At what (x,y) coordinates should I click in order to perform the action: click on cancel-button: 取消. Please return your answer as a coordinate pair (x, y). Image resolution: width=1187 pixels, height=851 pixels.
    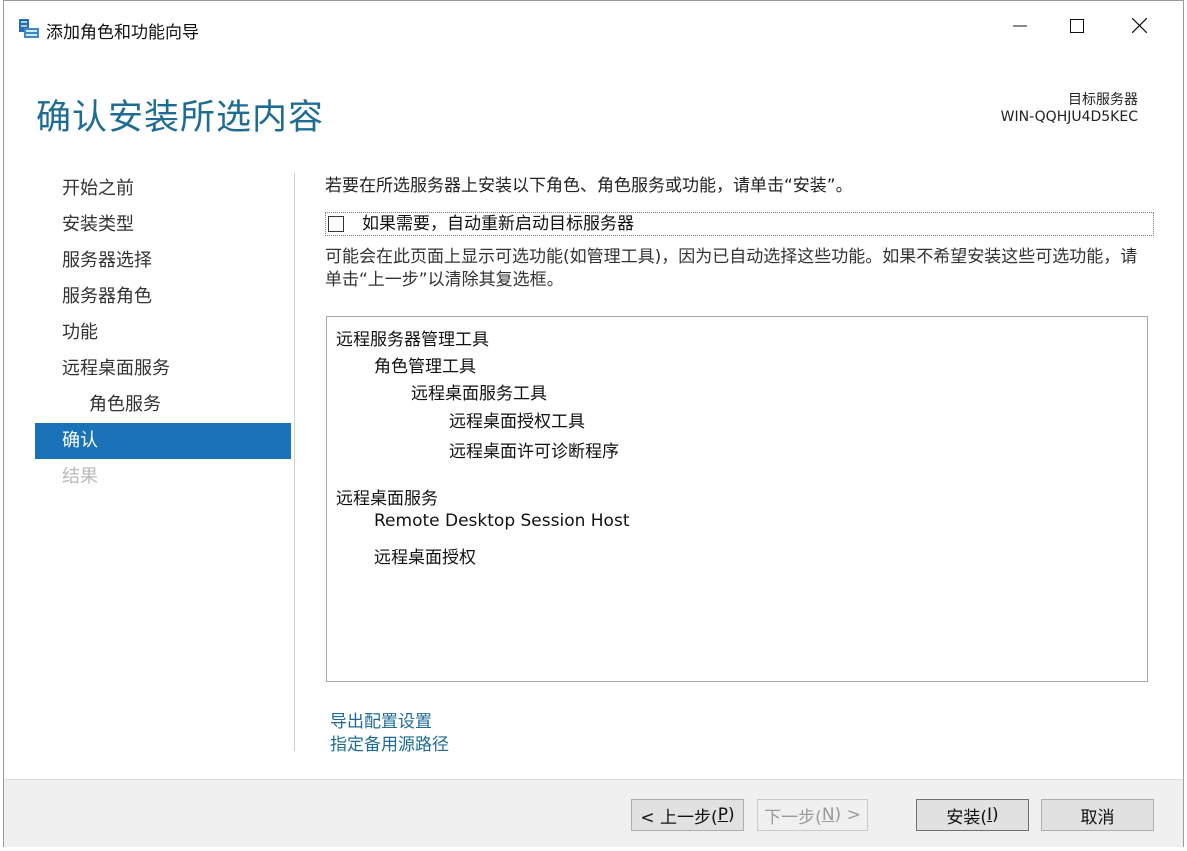
    Looking at the image, I should click on (1097, 815).